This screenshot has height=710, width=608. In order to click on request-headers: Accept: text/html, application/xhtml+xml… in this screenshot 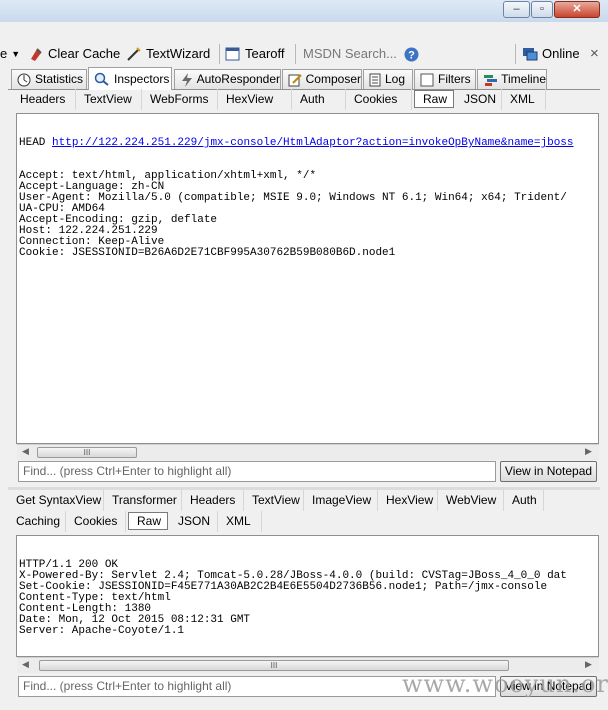, I will do `click(308, 215)`.